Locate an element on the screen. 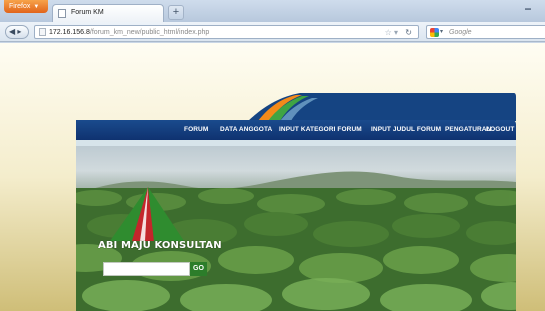 This screenshot has width=545, height=311. go-button: GO is located at coordinates (198, 269).